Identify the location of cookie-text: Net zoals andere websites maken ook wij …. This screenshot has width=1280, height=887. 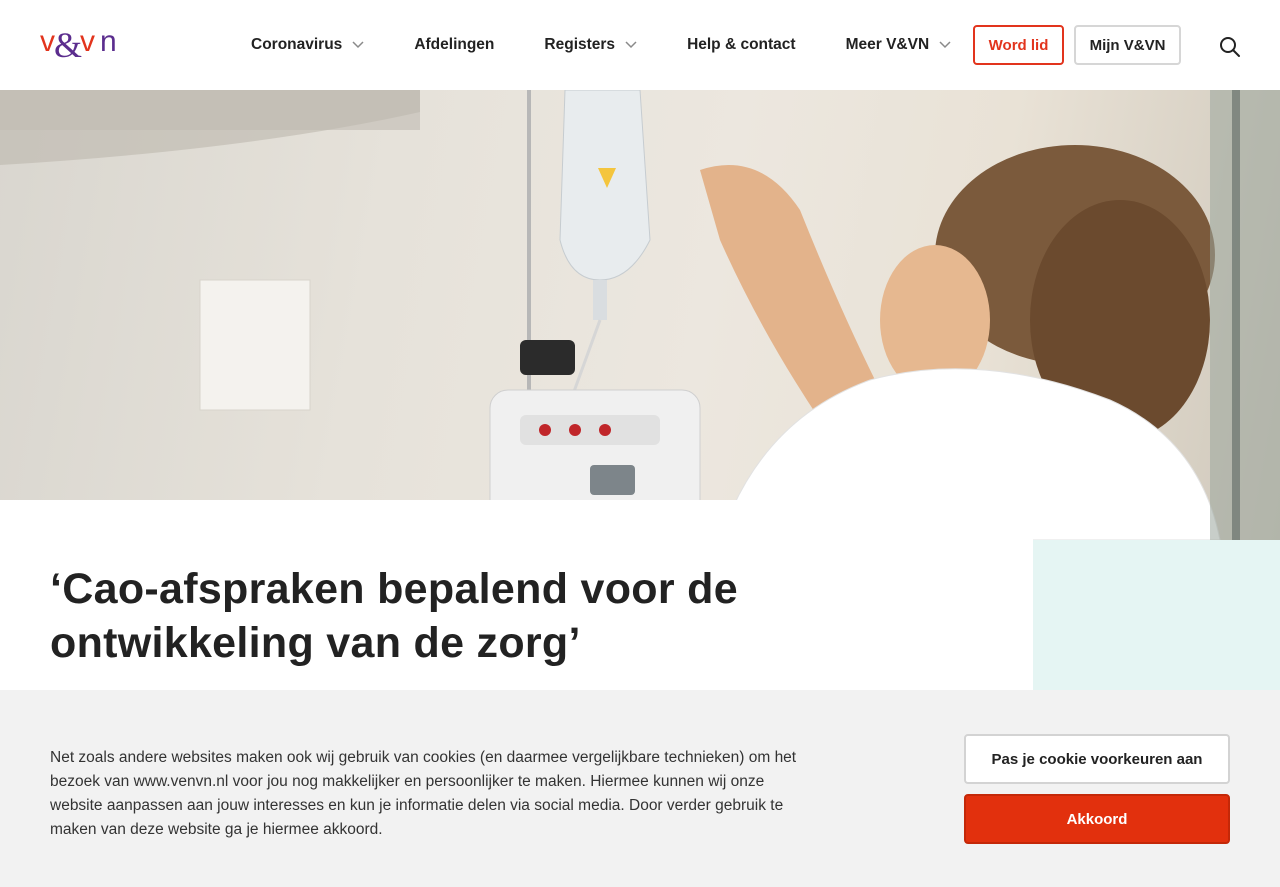
(423, 793).